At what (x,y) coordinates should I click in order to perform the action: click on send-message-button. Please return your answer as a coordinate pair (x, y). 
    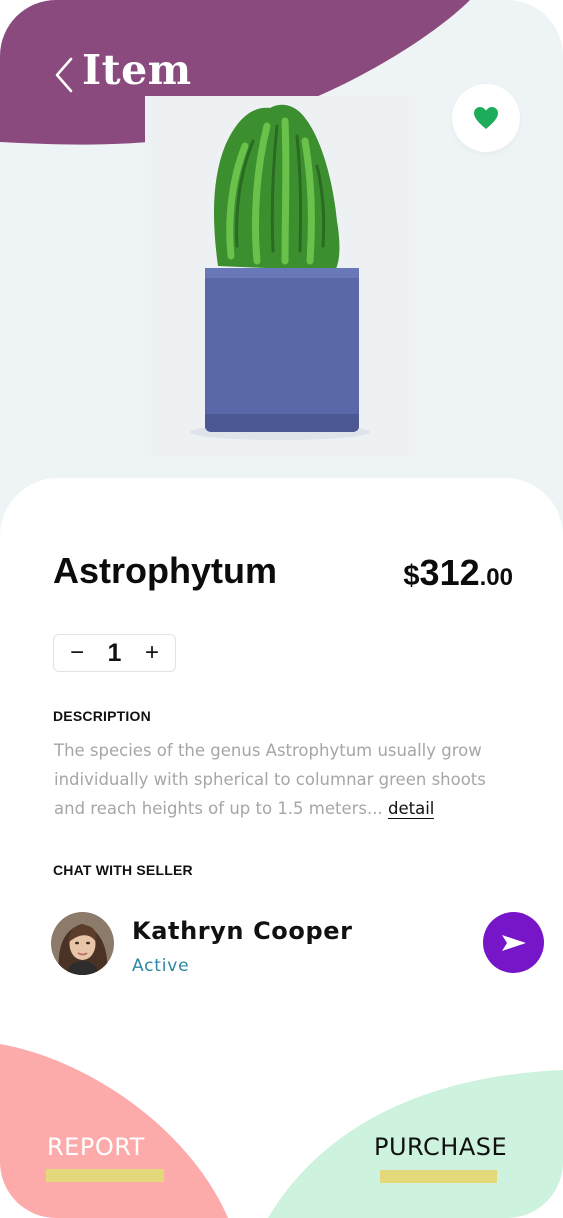
    Looking at the image, I should click on (513, 942).